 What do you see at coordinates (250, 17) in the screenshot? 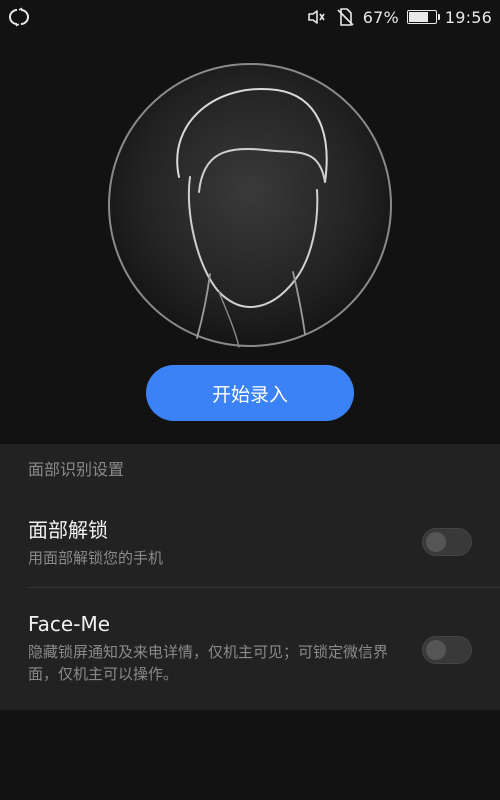
I see `status-bar: 67% 19:56` at bounding box center [250, 17].